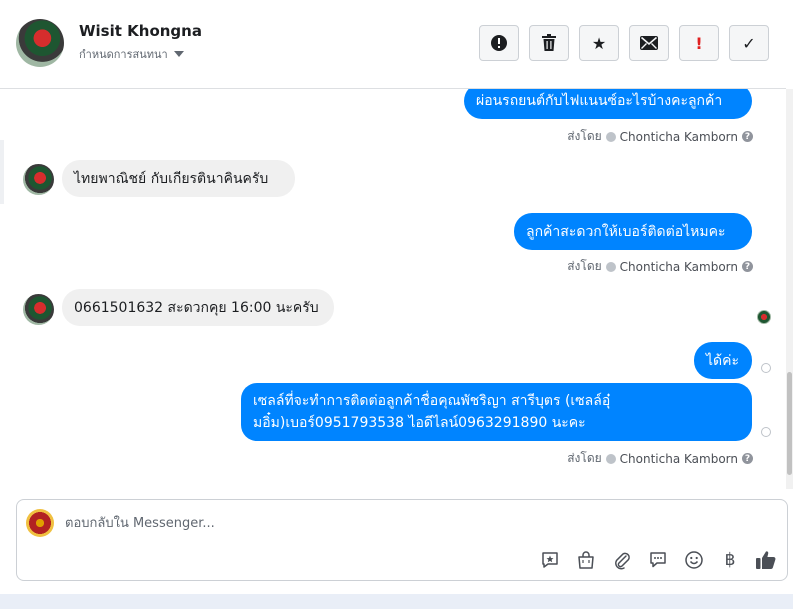 This screenshot has width=793, height=609. I want to click on contact-name: Wisit Khongna, so click(140, 31).